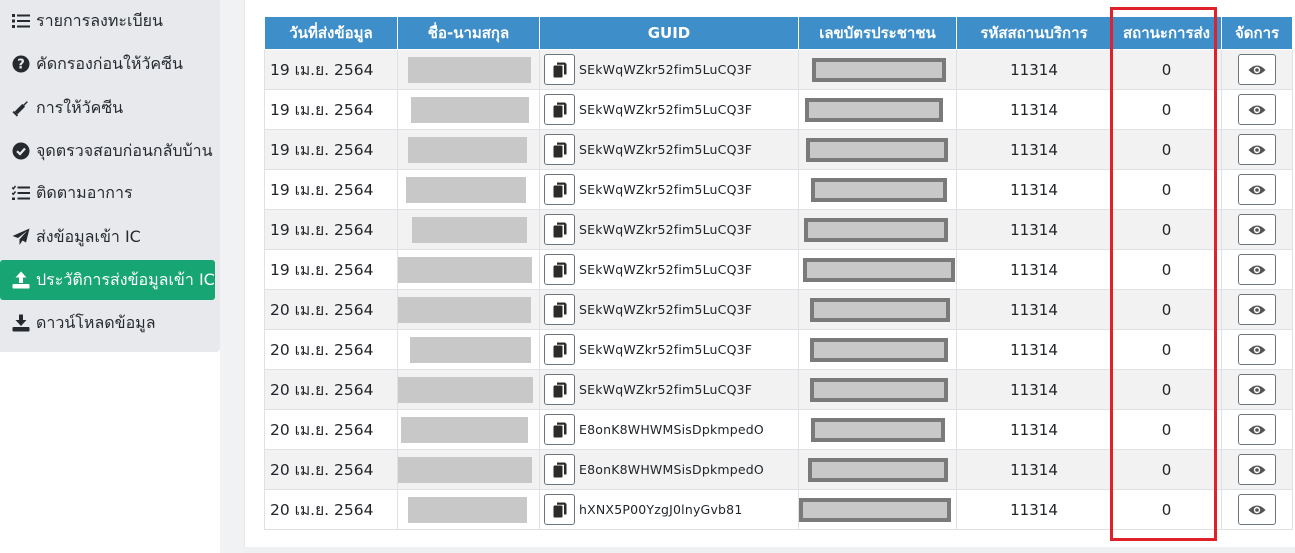 Image resolution: width=1295 pixels, height=553 pixels. What do you see at coordinates (468, 33) in the screenshot?
I see `column-header-name: ชื่อ-นามสกุล` at bounding box center [468, 33].